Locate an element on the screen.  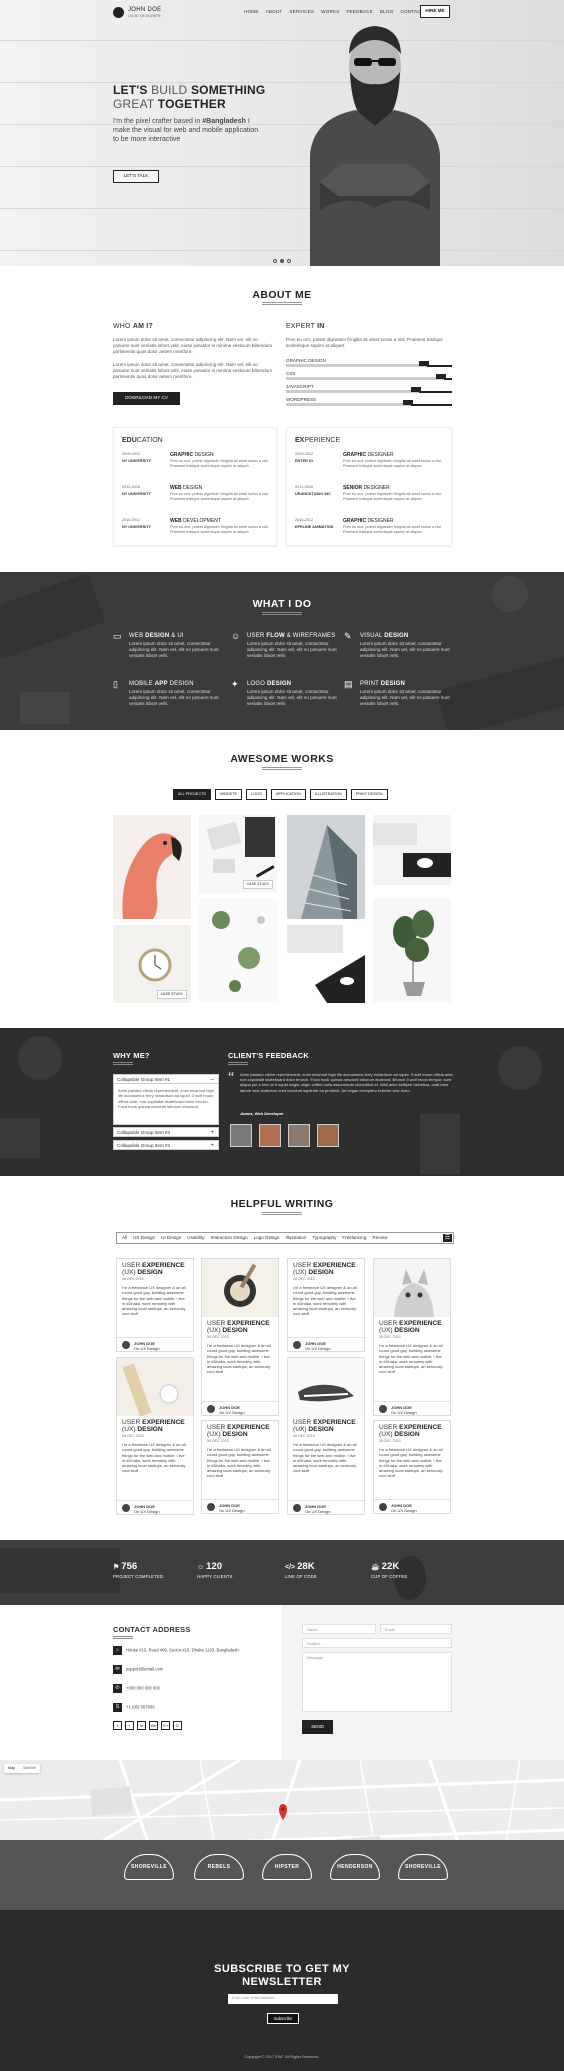
message-field: Message is located at coordinates (377, 1682).